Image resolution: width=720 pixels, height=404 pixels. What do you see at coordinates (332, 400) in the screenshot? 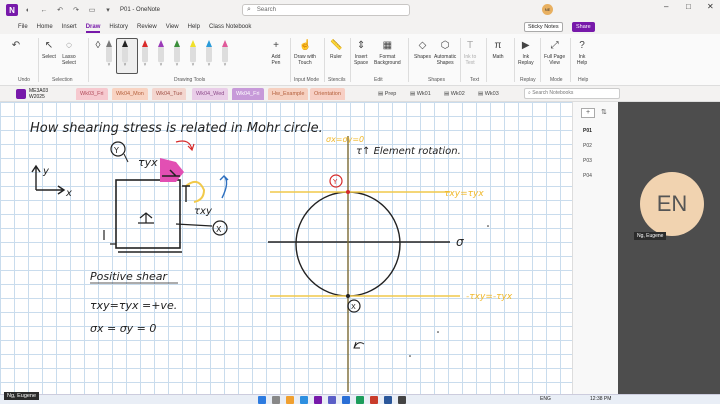
I see `teams-icon` at bounding box center [332, 400].